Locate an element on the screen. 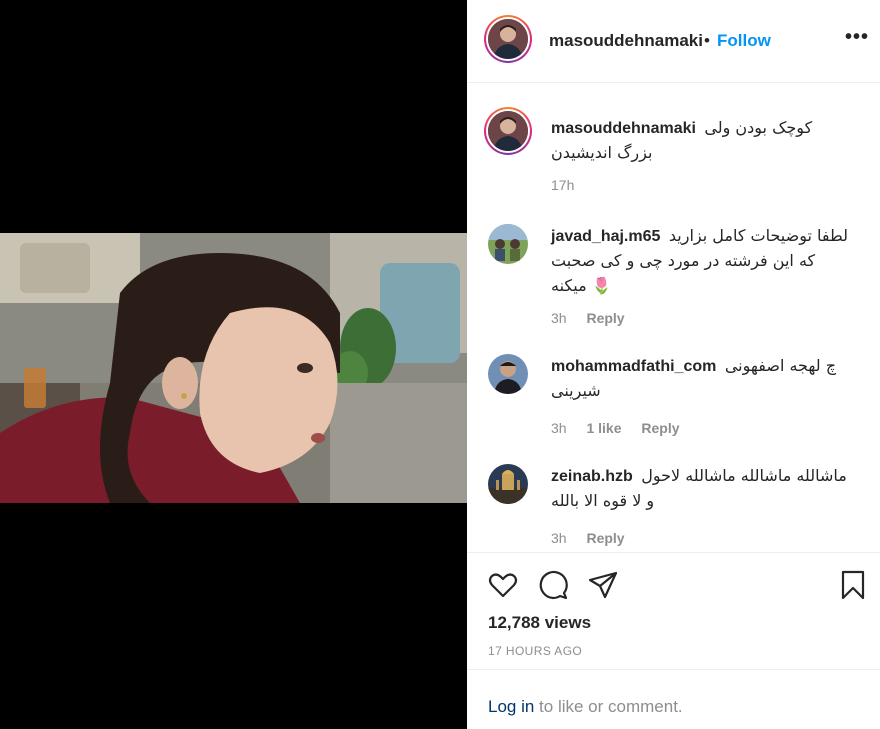 This screenshot has width=880, height=729. likes-count: 1 like is located at coordinates (603, 428).